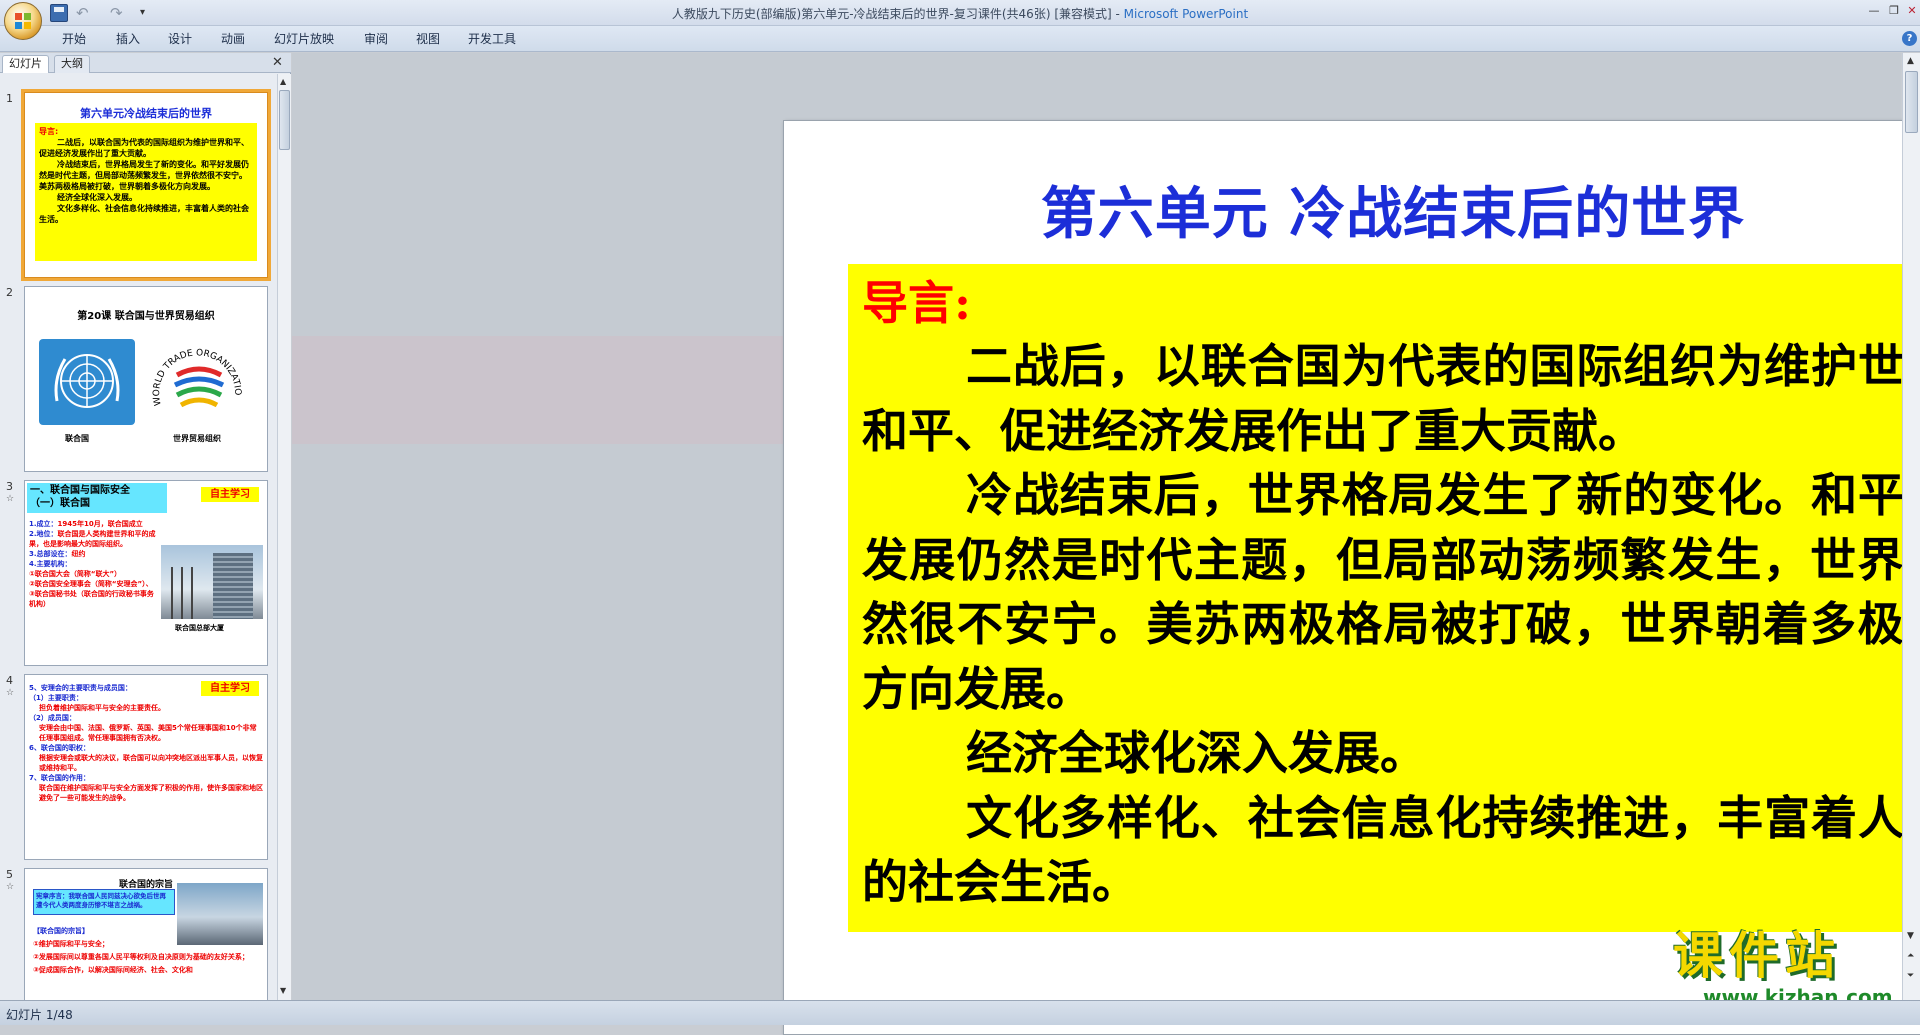  What do you see at coordinates (56, 698) in the screenshot?
I see `thumb-line: （1）主要职责：` at bounding box center [56, 698].